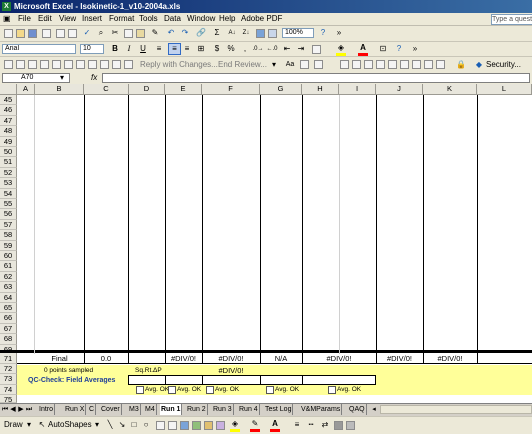 This screenshot has width=532, height=434. What do you see at coordinates (357, 409) in the screenshot?
I see `tab-qaq: QAQ` at bounding box center [357, 409].